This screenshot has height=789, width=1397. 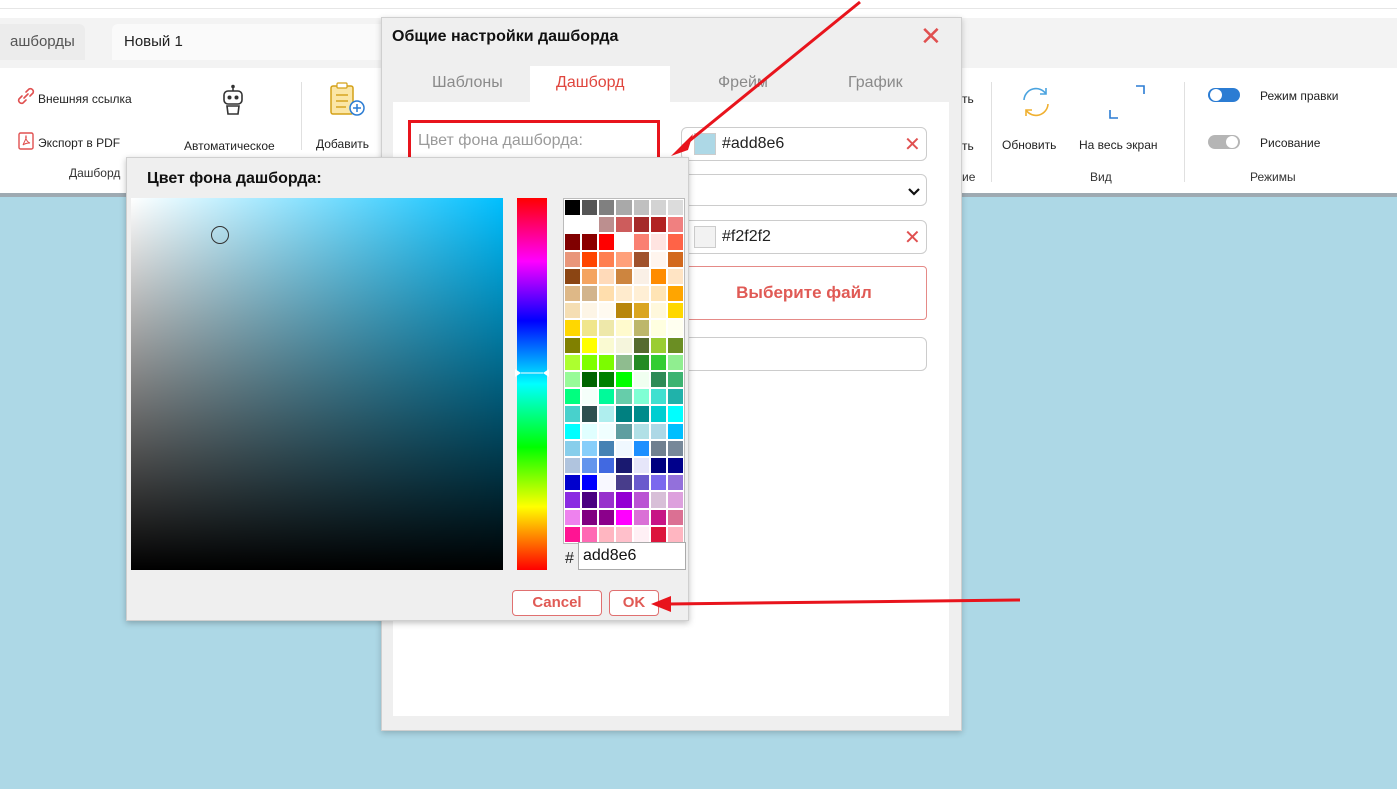 I want to click on ok-button: OK, so click(x=634, y=603).